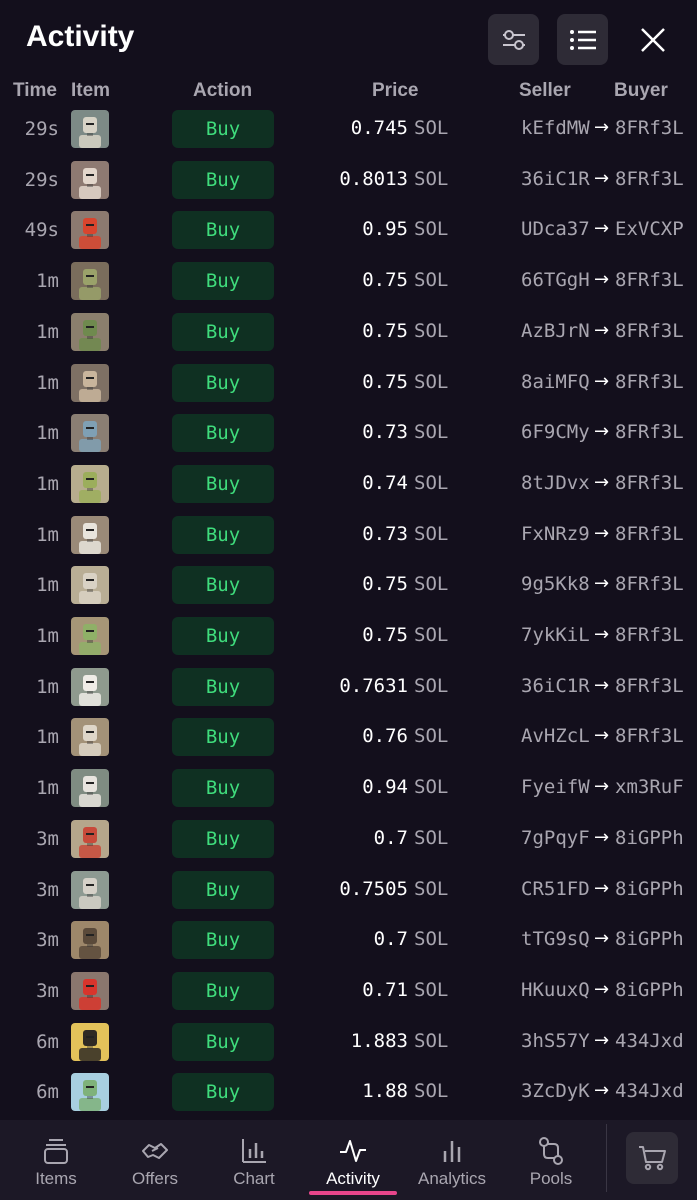 This screenshot has width=697, height=1200. What do you see at coordinates (56, 1166) in the screenshot?
I see `tab-items: Items` at bounding box center [56, 1166].